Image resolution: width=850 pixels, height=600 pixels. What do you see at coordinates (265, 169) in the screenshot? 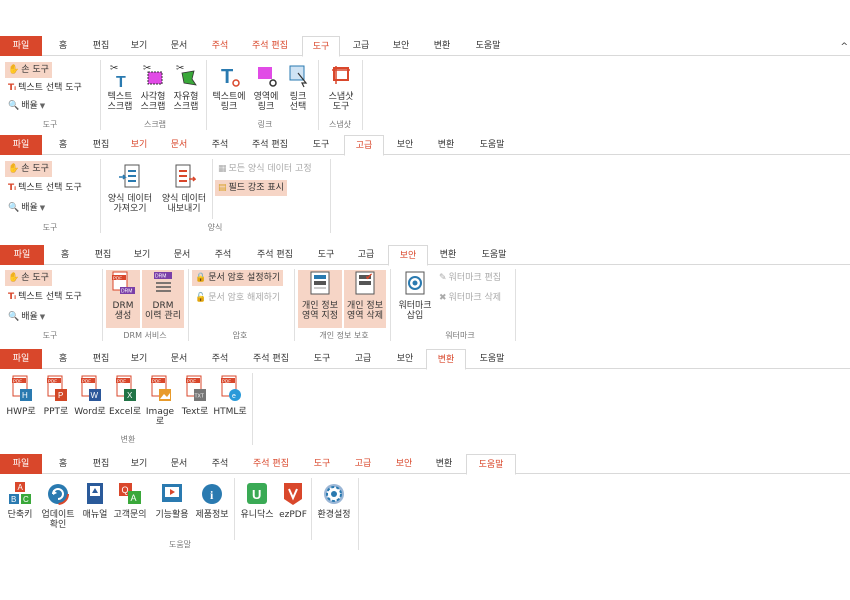
I see `fix-all-form-data-button: ▦ 모든 양식 데이터 고정` at bounding box center [265, 169].